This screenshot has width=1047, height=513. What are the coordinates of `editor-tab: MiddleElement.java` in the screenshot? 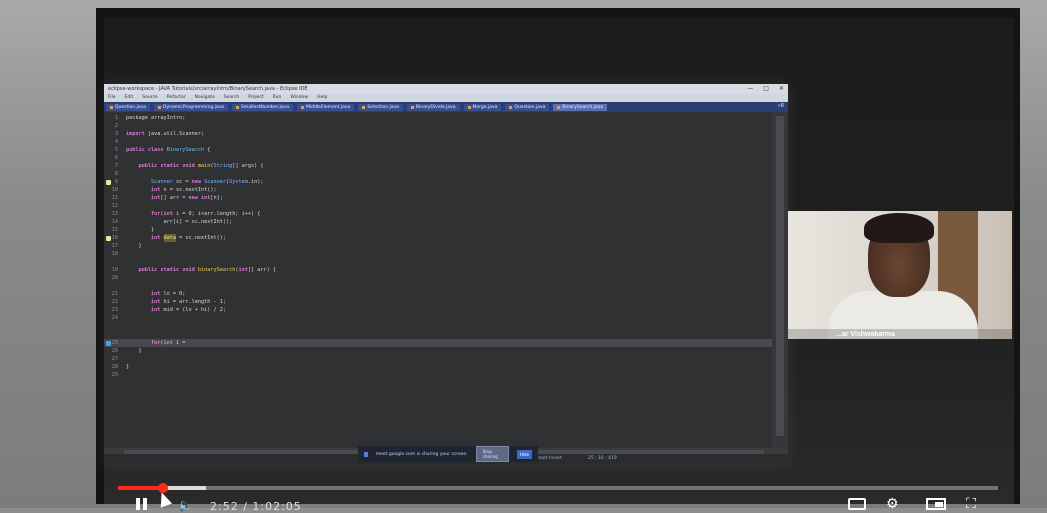 It's located at (325, 107).